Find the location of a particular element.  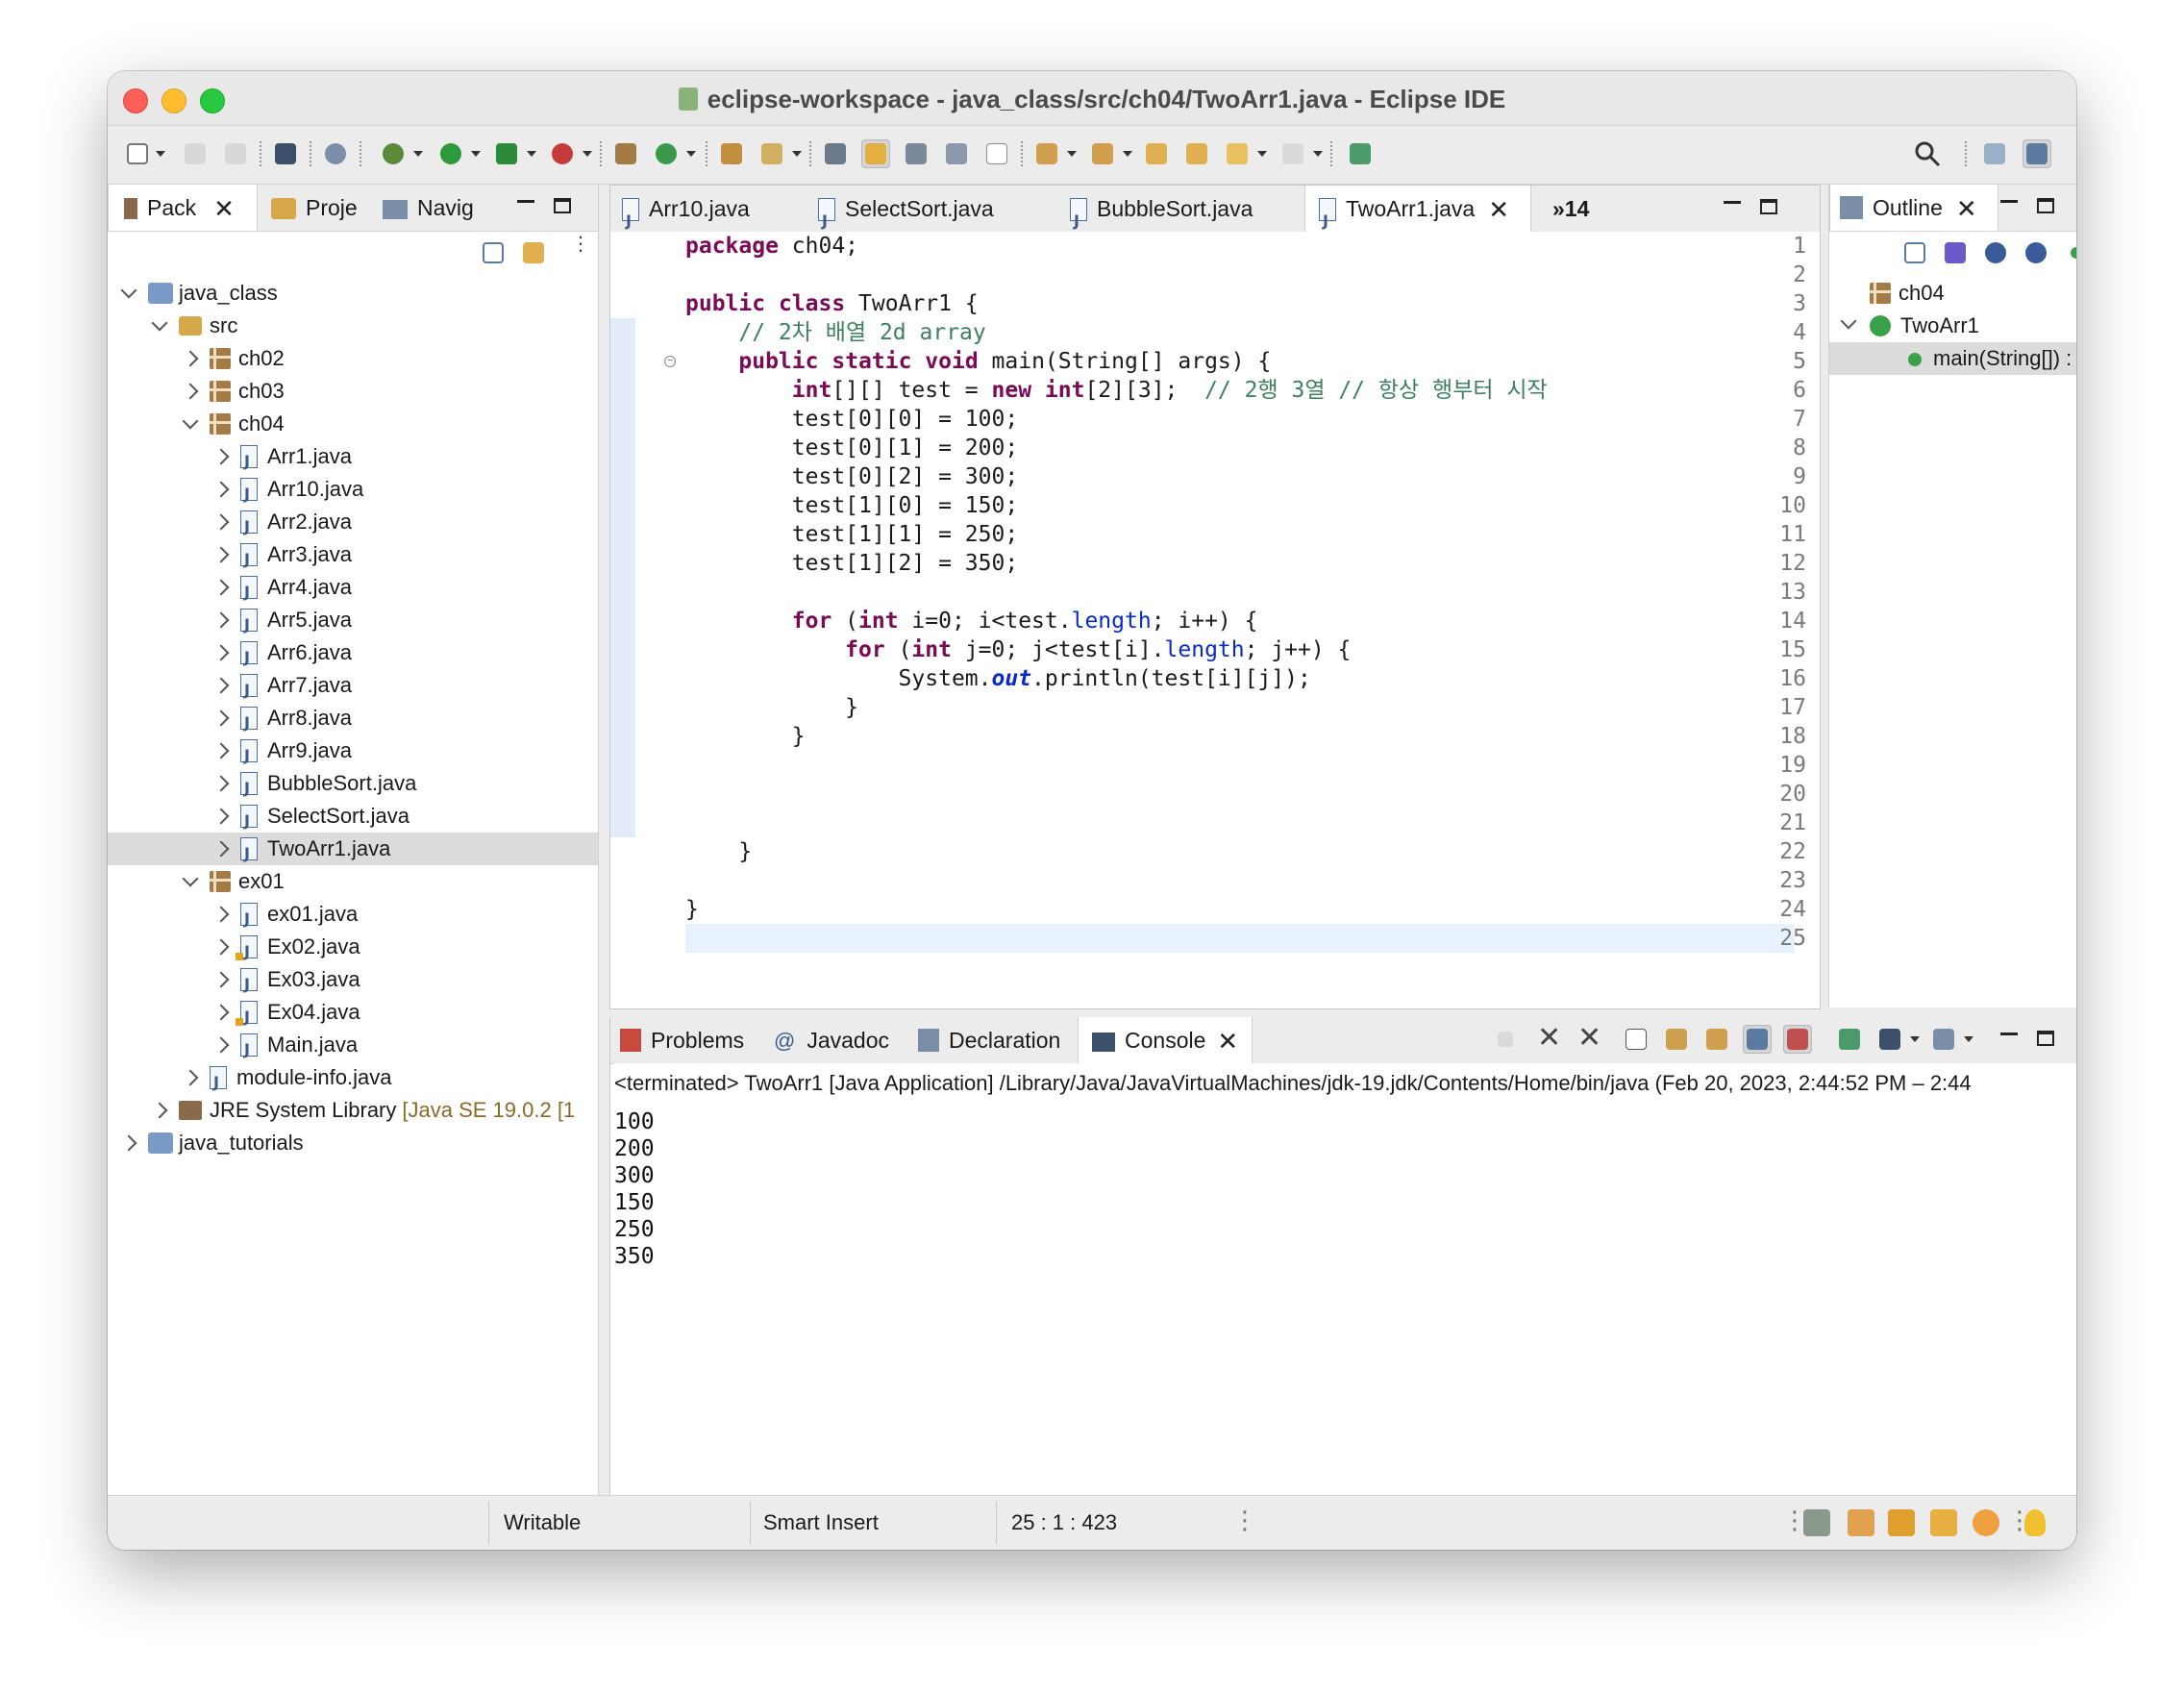

annotation-icon is located at coordinates (836, 153).